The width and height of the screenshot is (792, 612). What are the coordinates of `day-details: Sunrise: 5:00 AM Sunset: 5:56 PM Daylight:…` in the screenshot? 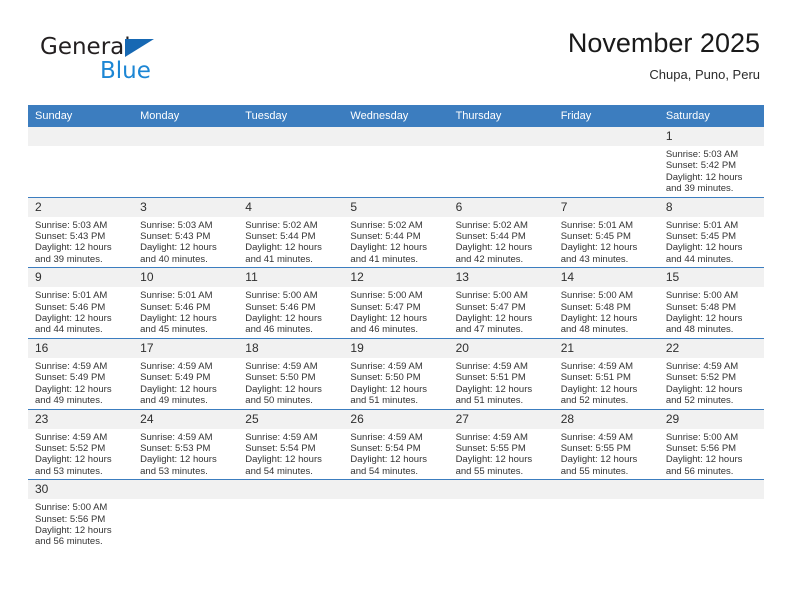 It's located at (80, 524).